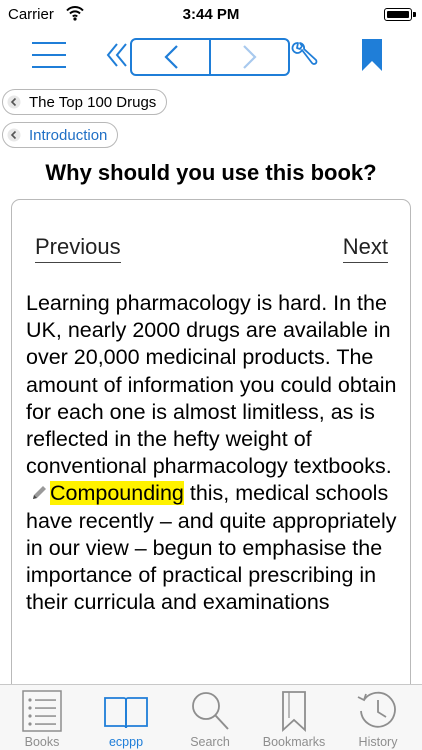 Image resolution: width=422 pixels, height=750 pixels. Describe the element at coordinates (376, 709) in the screenshot. I see `clock-icon` at that location.